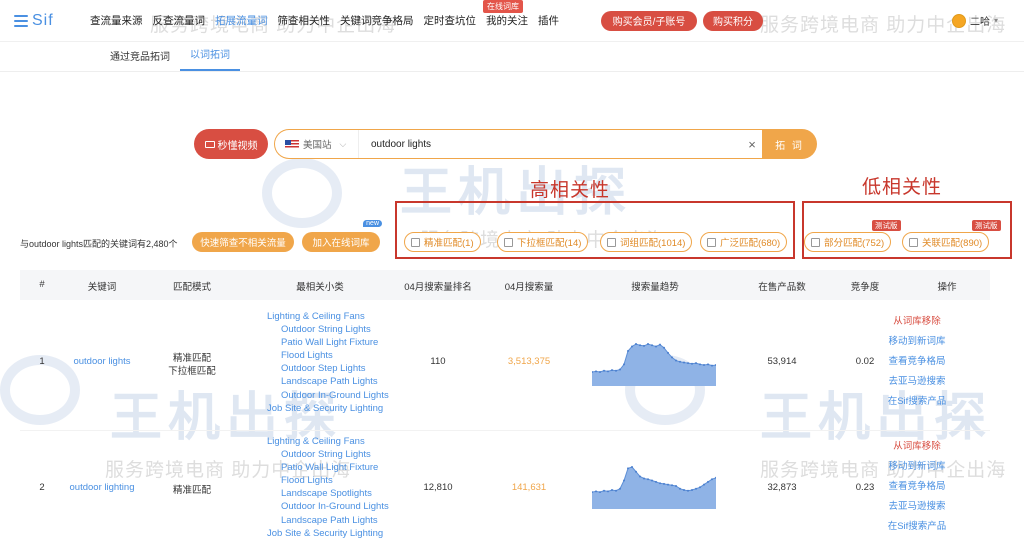  I want to click on clear-icon: ×, so click(752, 144).